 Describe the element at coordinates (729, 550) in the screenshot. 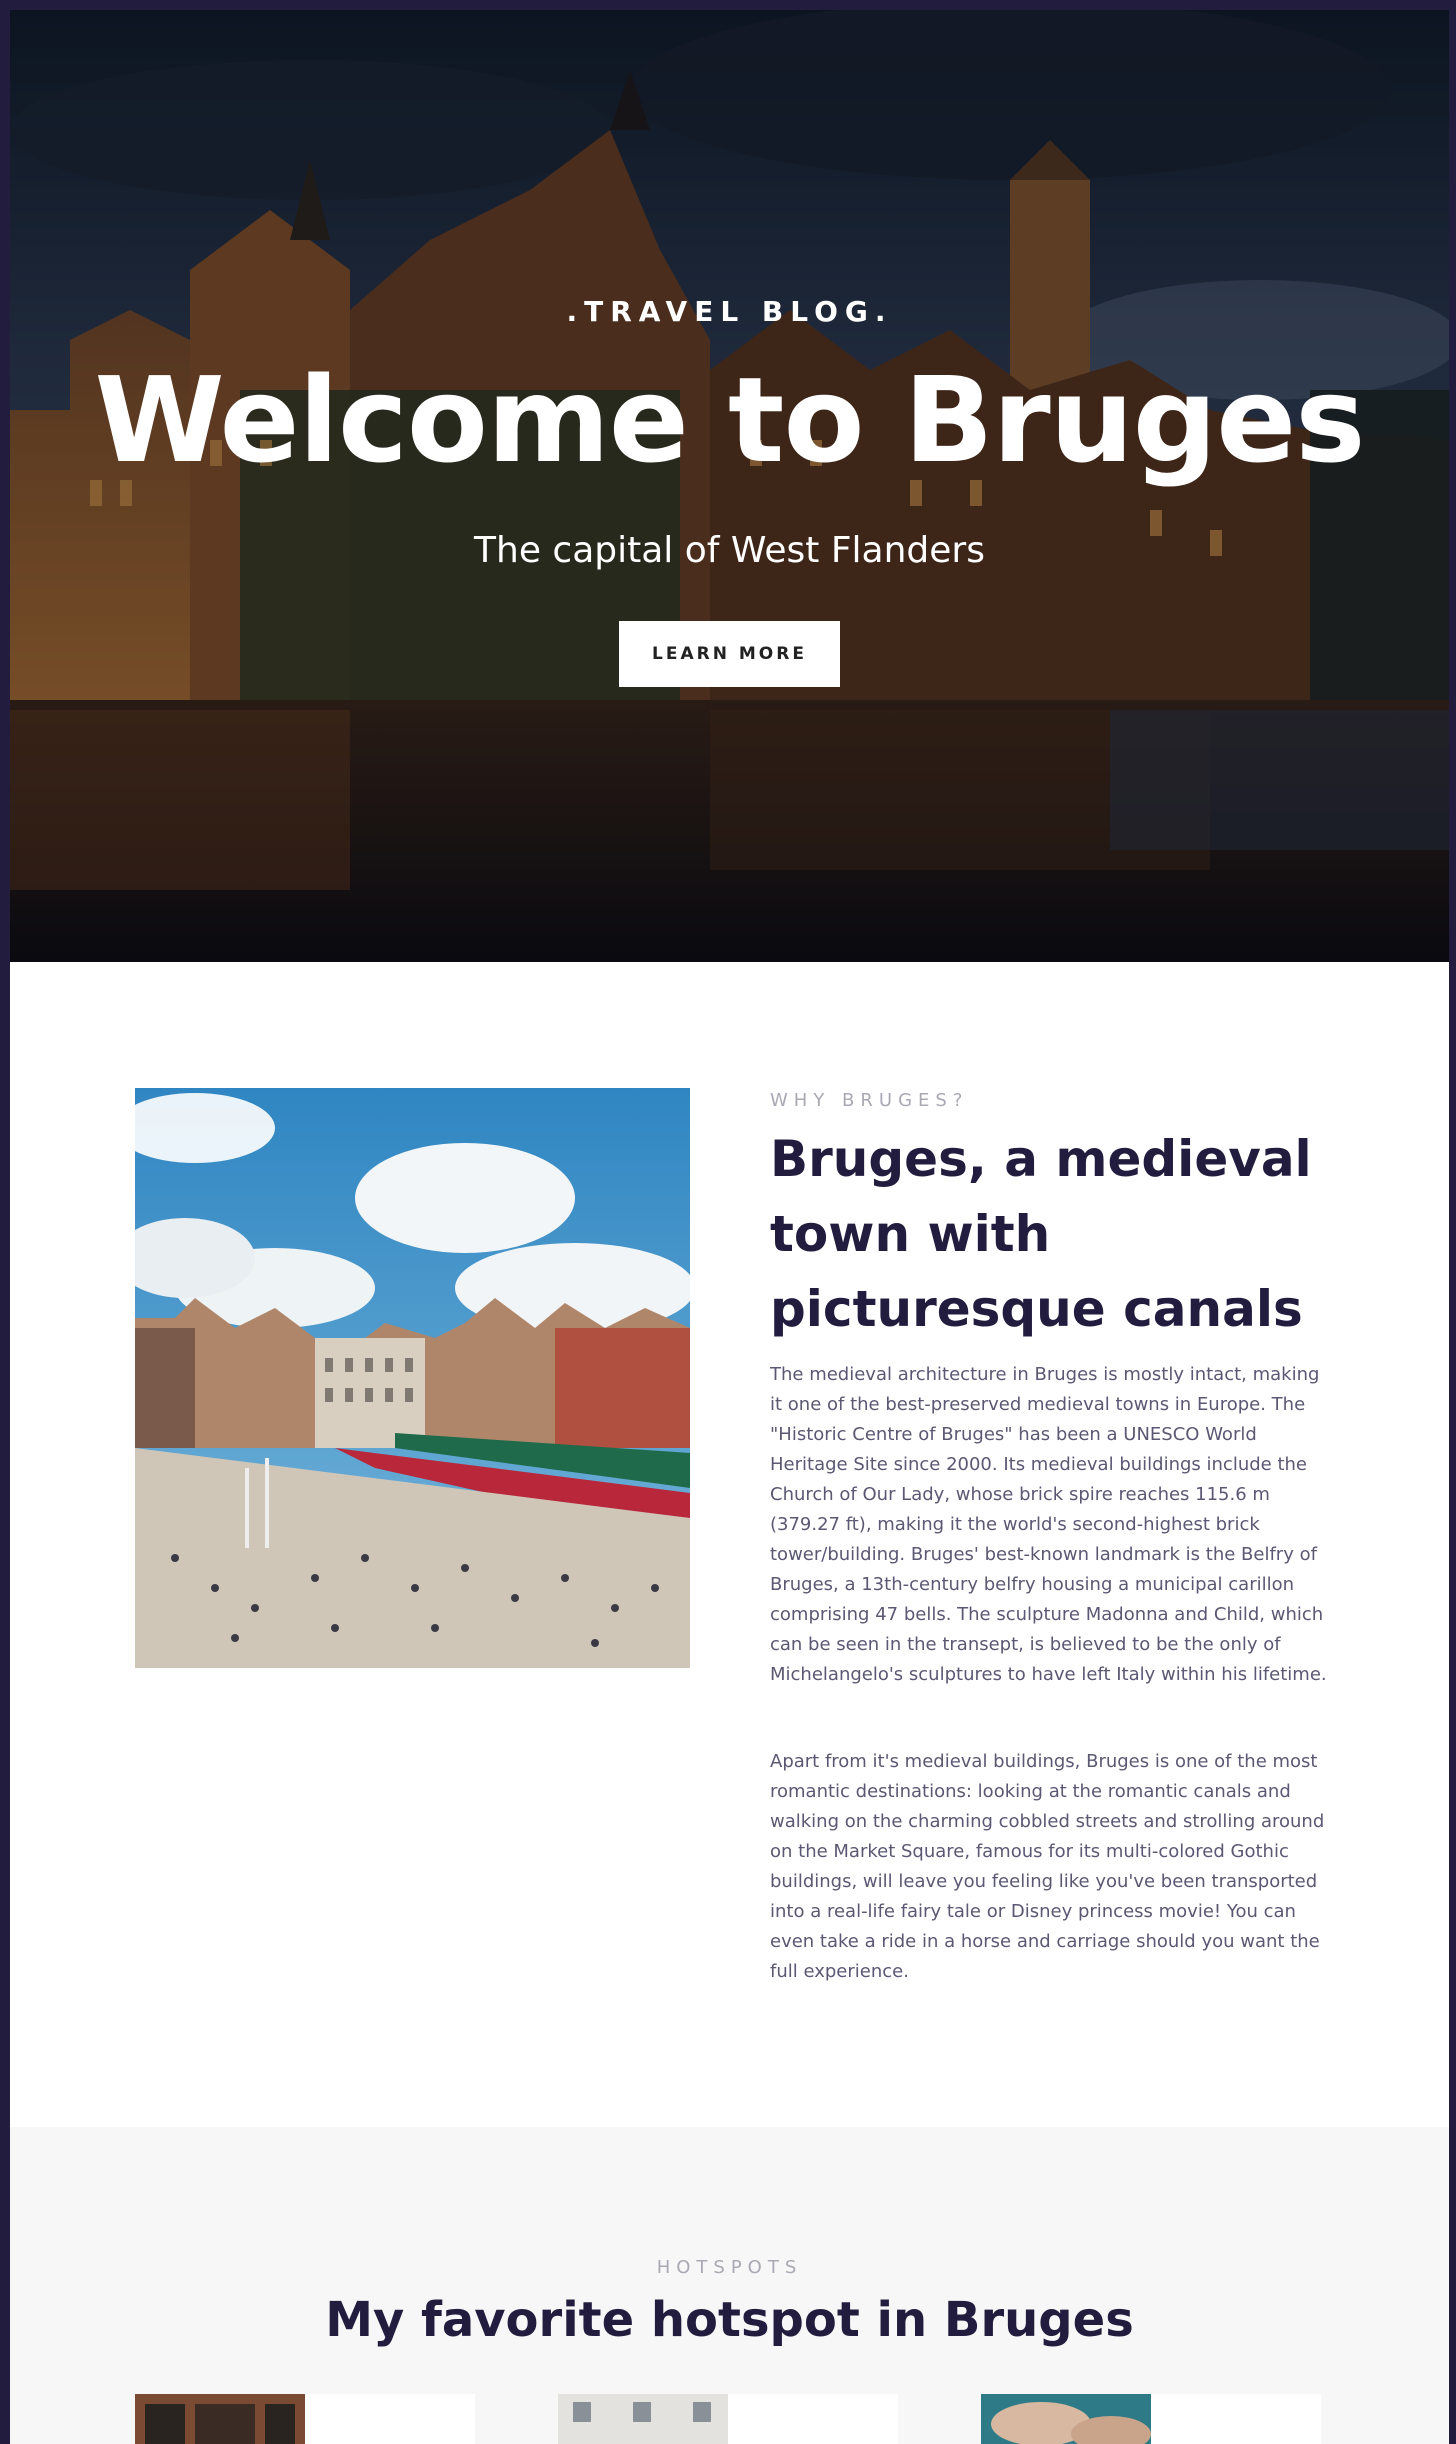

I see `hero-subtitle: The capital of West Flanders` at that location.